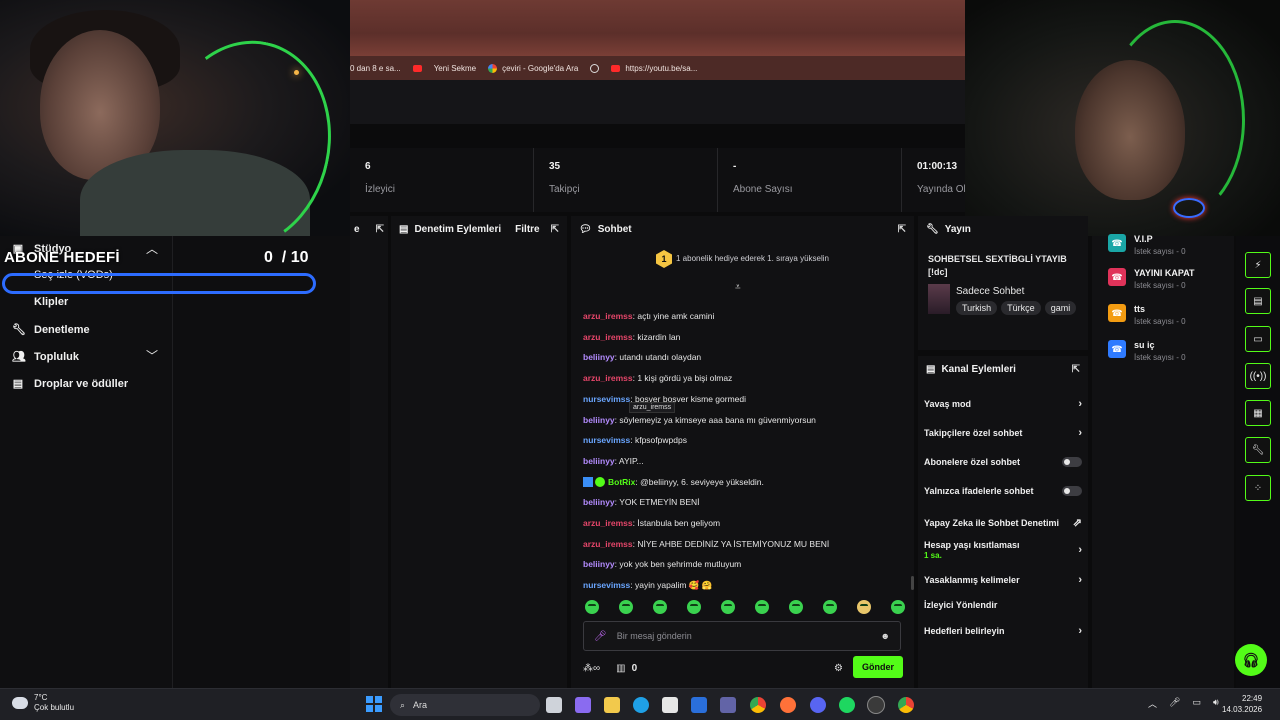  Describe the element at coordinates (1196, 703) in the screenshot. I see `network-icon: ▭` at that location.